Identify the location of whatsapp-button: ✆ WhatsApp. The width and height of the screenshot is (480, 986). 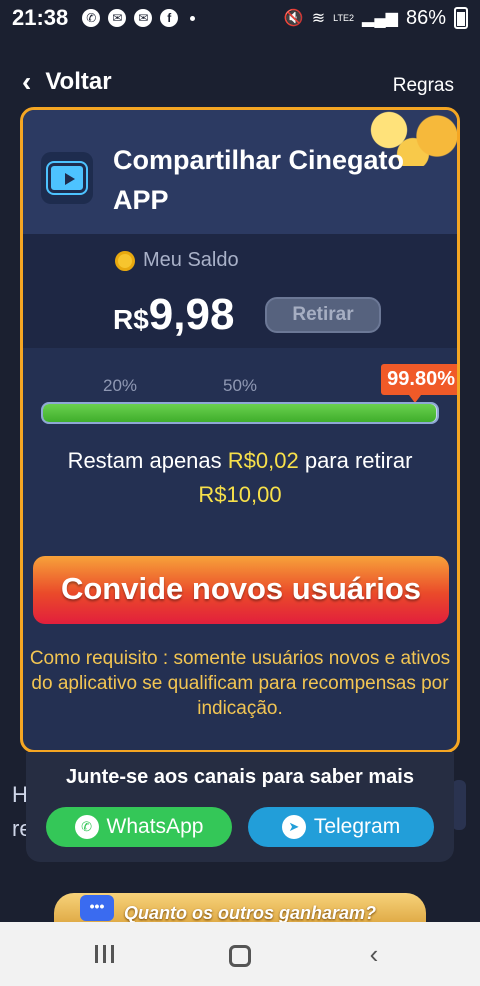
(139, 827).